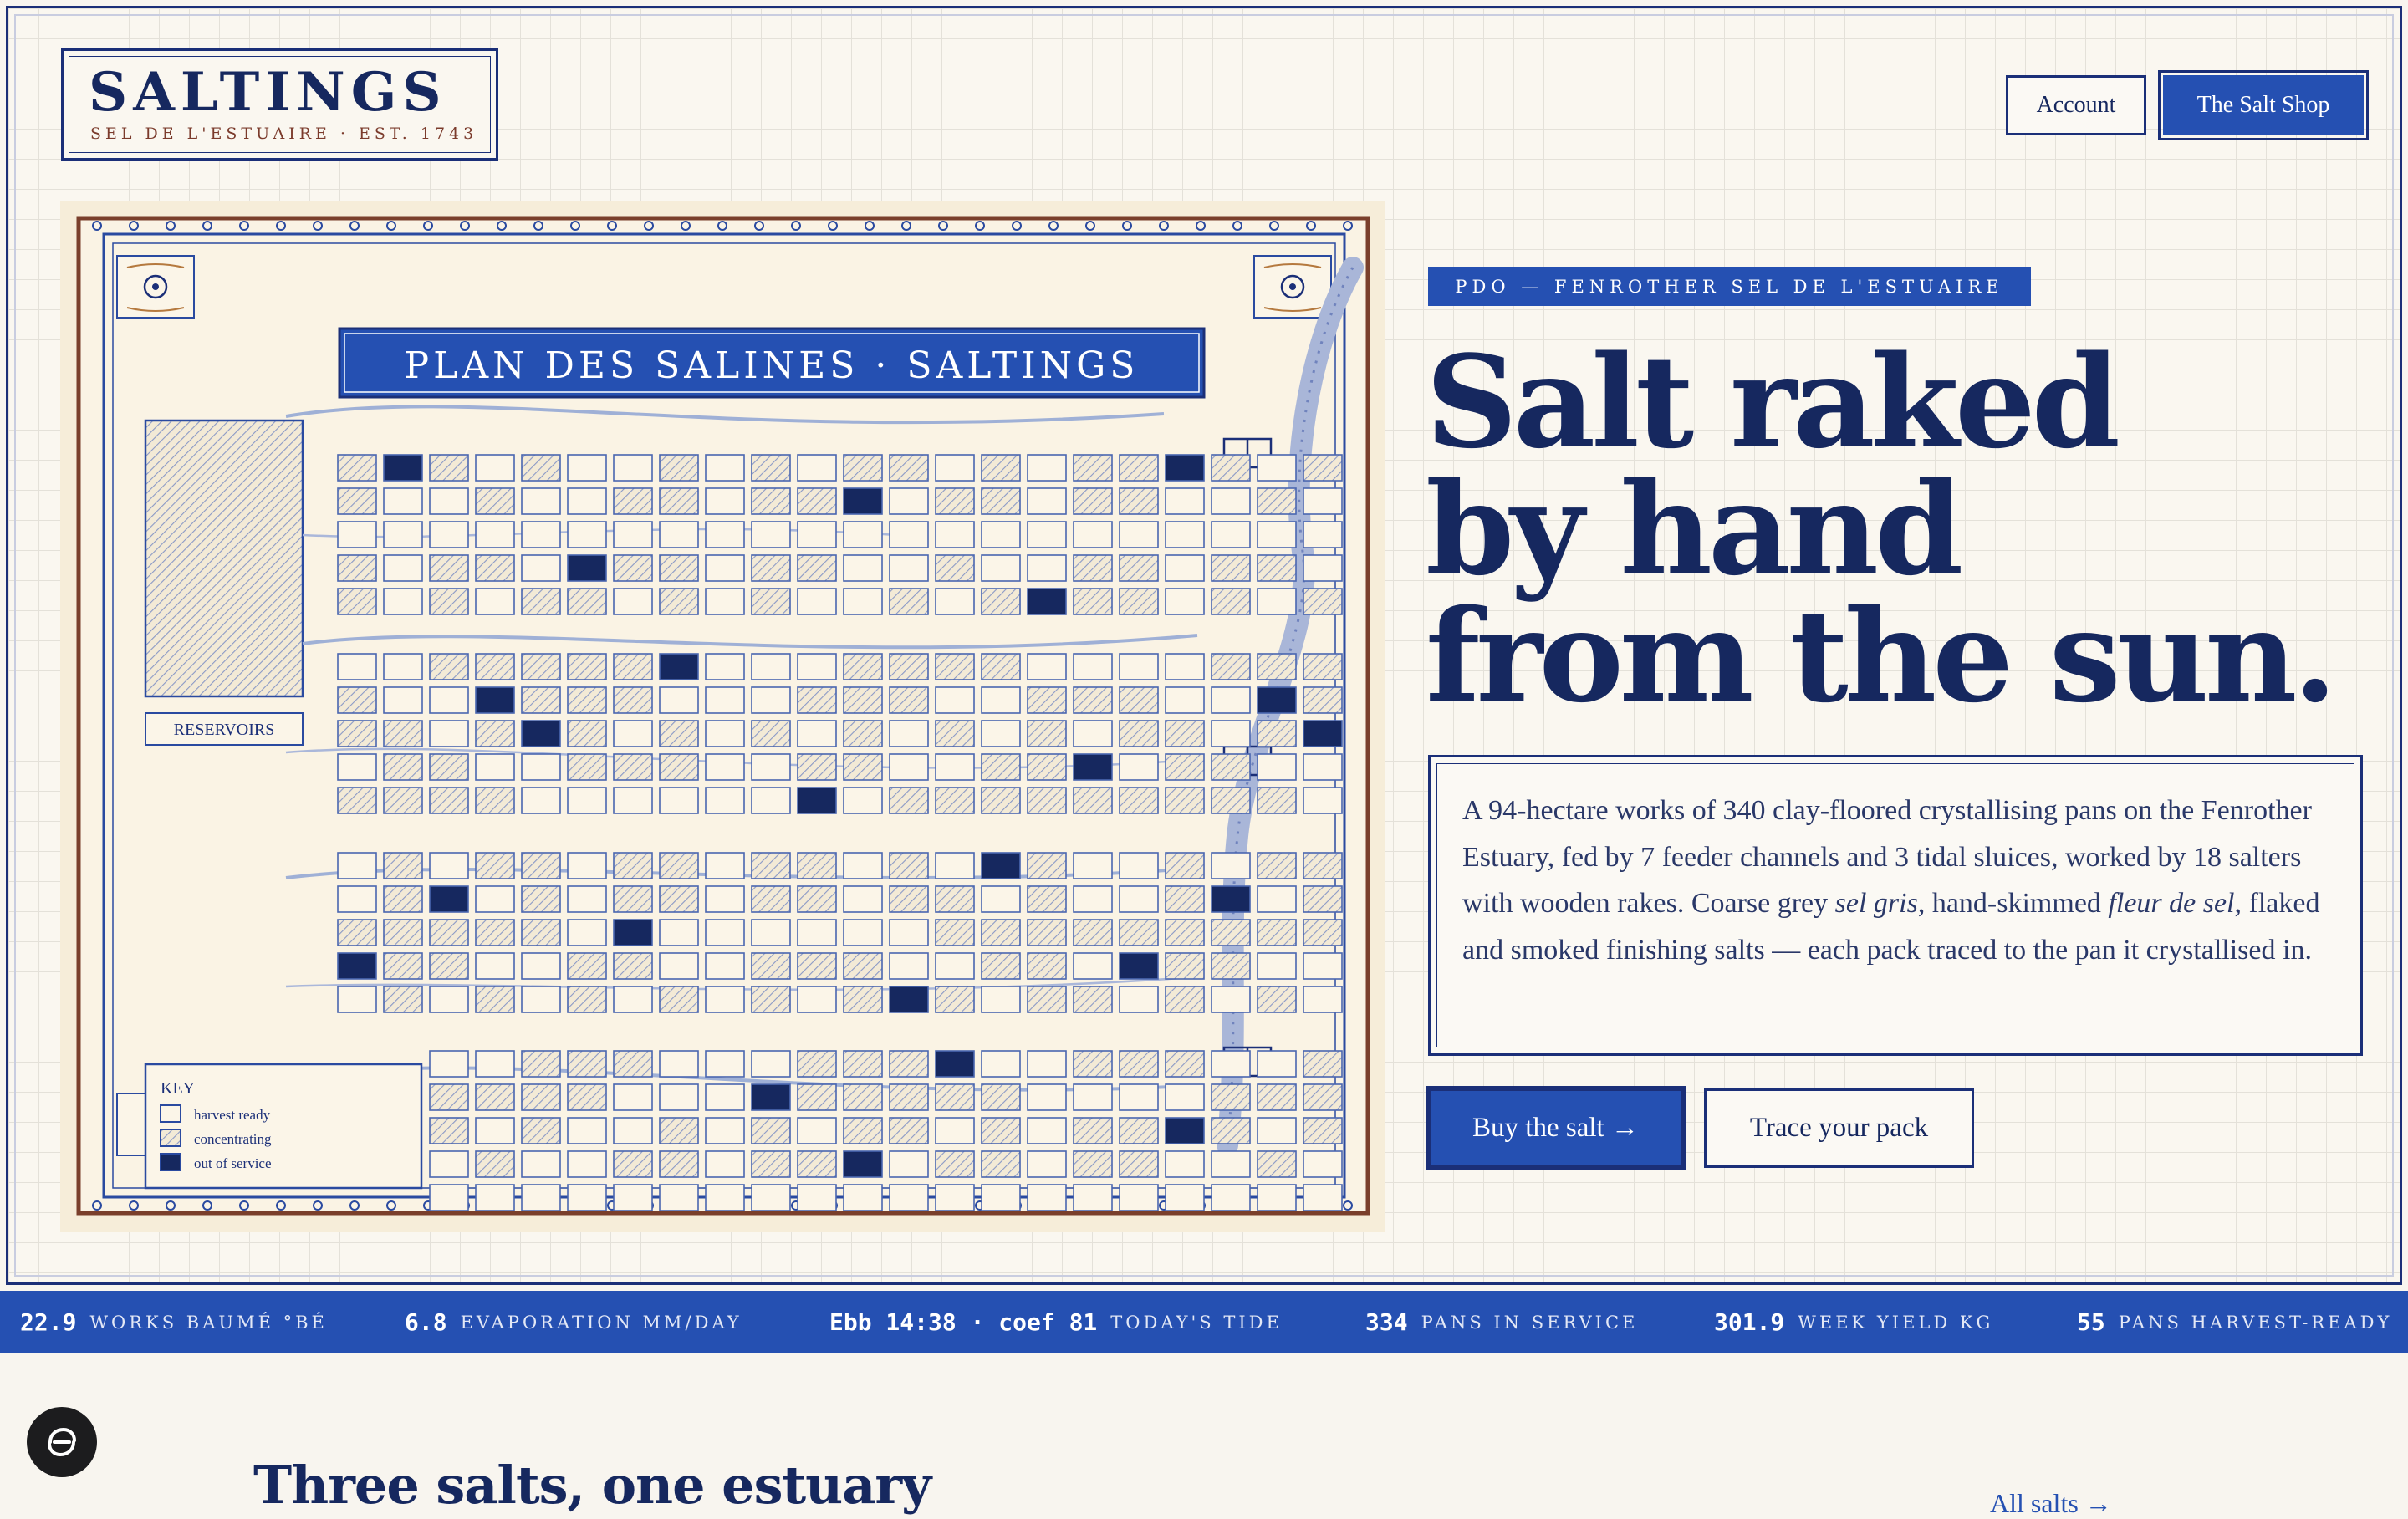 Image resolution: width=2408 pixels, height=1519 pixels. I want to click on account-button: Account, so click(2076, 105).